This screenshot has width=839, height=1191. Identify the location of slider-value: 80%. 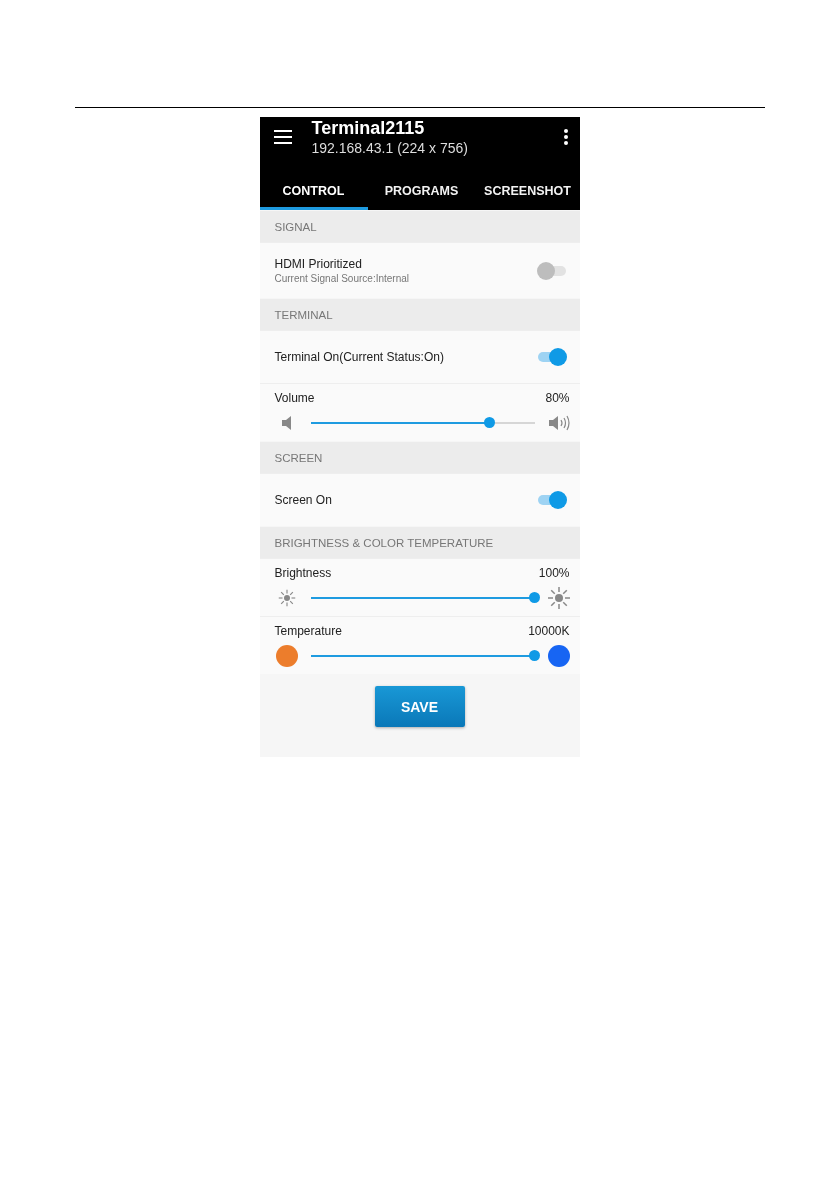
(557, 398).